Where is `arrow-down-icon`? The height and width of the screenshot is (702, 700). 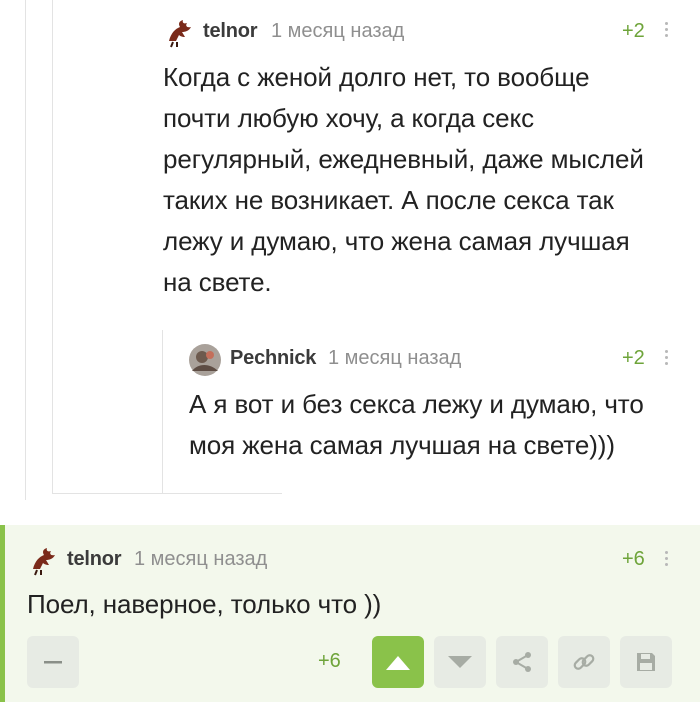
arrow-down-icon is located at coordinates (460, 662).